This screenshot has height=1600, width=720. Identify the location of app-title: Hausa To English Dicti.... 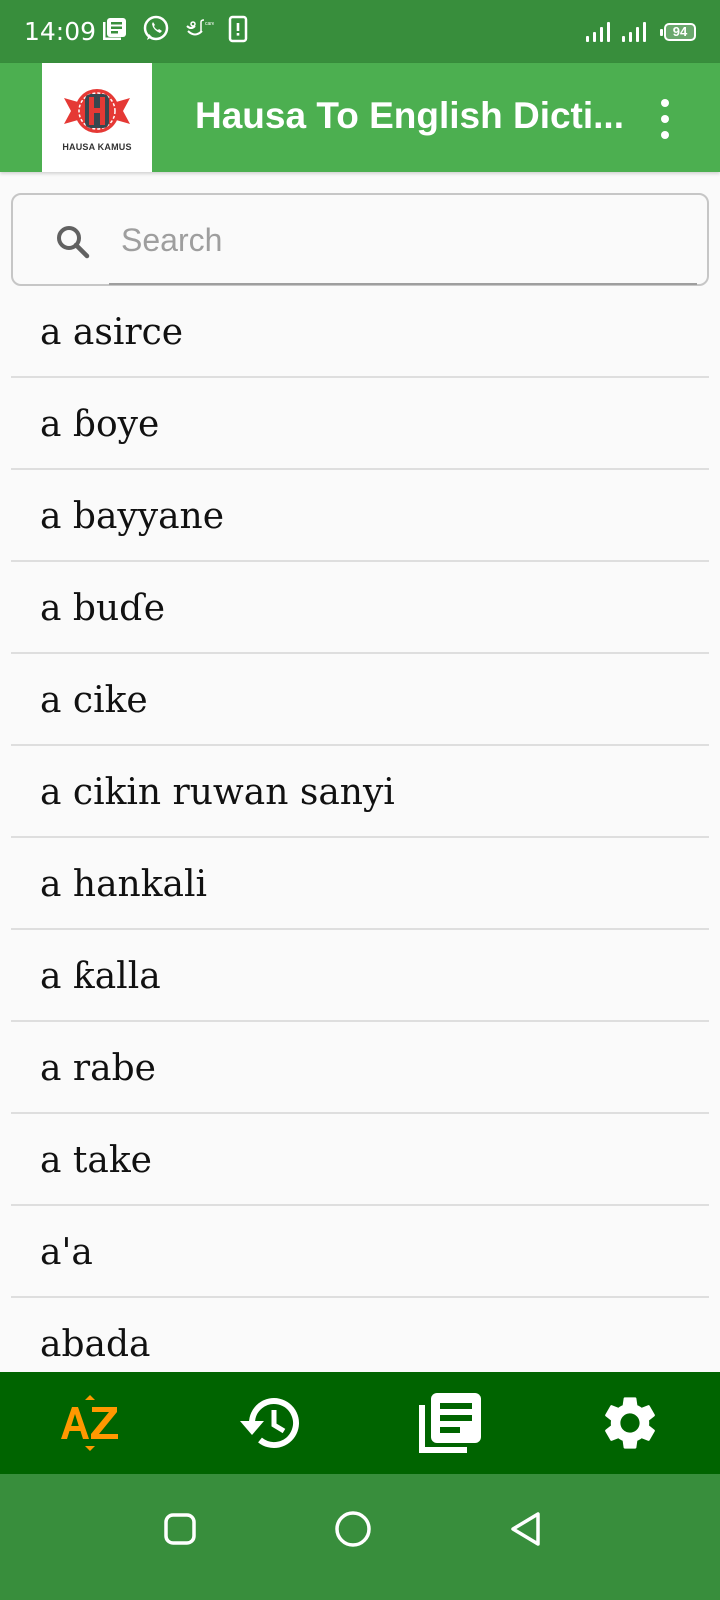
(409, 115).